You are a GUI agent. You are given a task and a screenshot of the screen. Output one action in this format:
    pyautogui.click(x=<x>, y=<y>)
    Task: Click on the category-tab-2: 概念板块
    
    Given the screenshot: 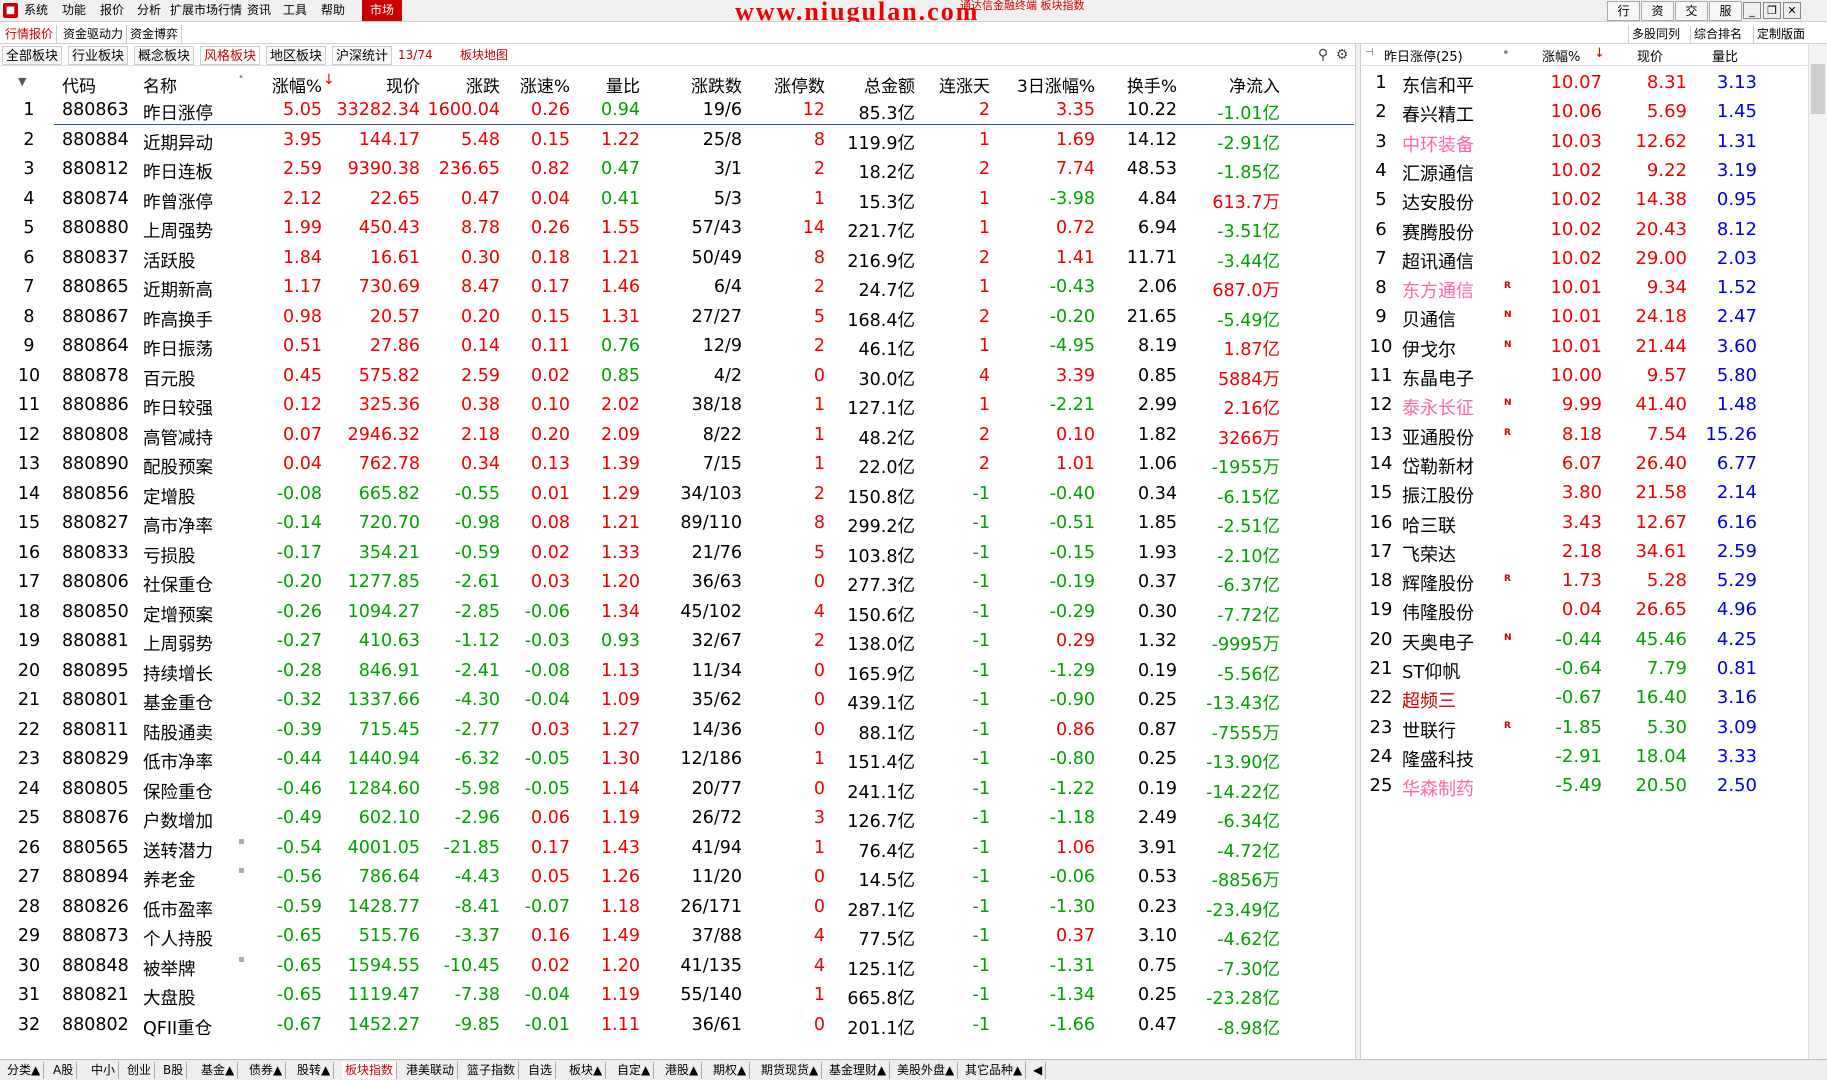 What is the action you would take?
    pyautogui.click(x=164, y=55)
    